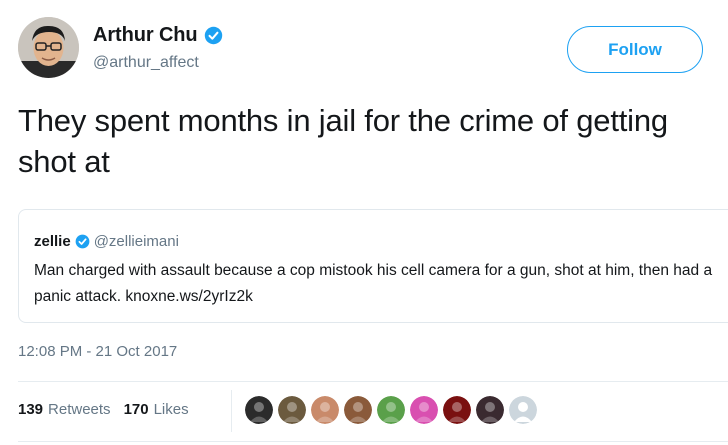  Describe the element at coordinates (145, 35) in the screenshot. I see `author-display-name: Arthur Chu` at that location.